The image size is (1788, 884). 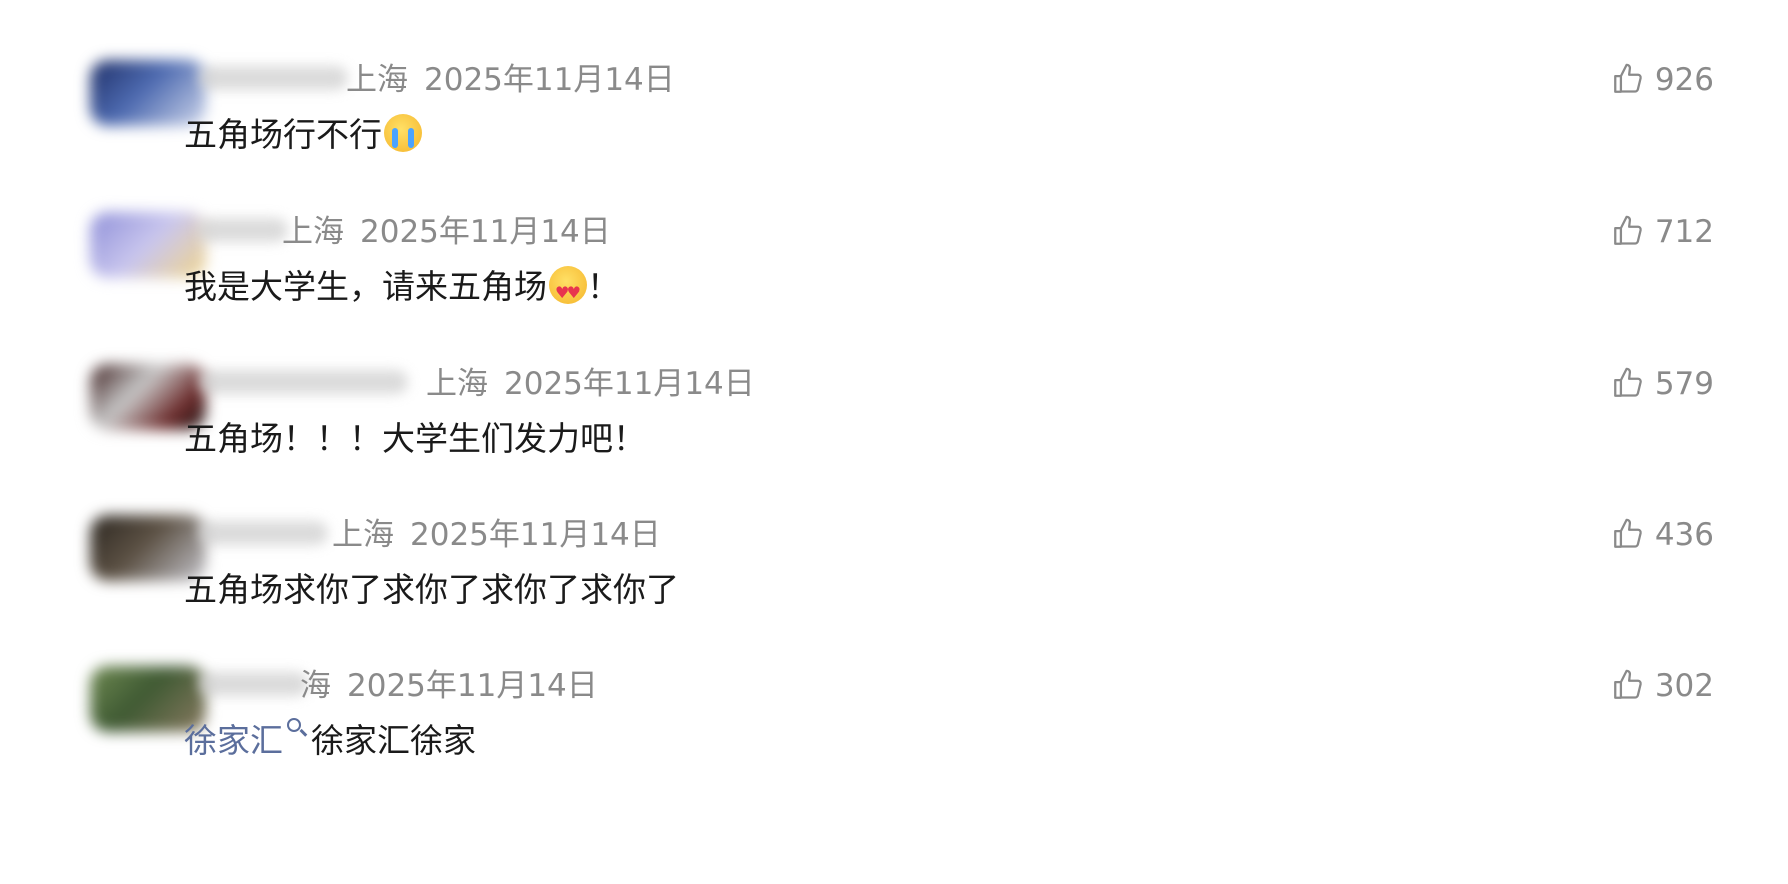 I want to click on like-button: 926, so click(x=1662, y=80).